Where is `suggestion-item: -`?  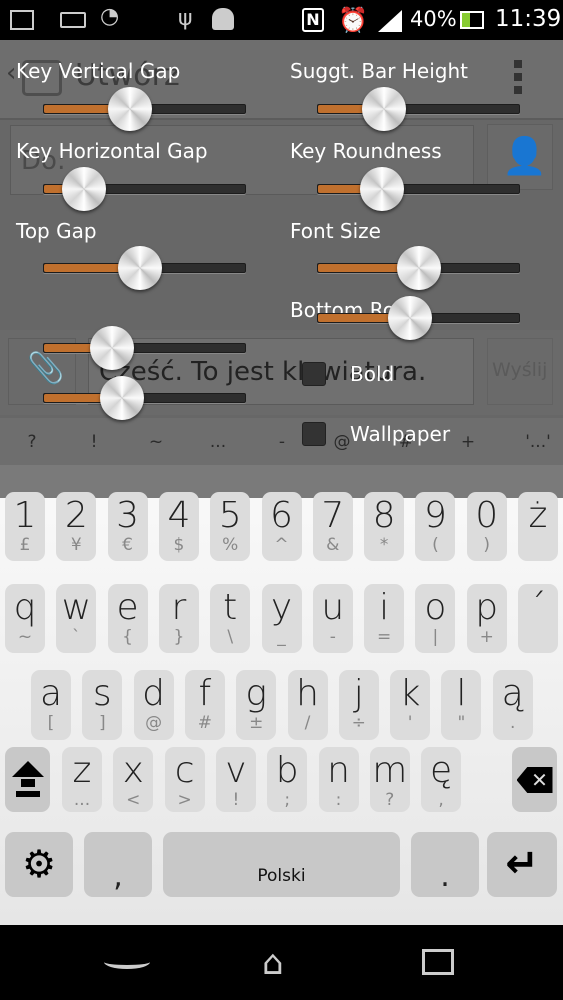 suggestion-item: - is located at coordinates (282, 442).